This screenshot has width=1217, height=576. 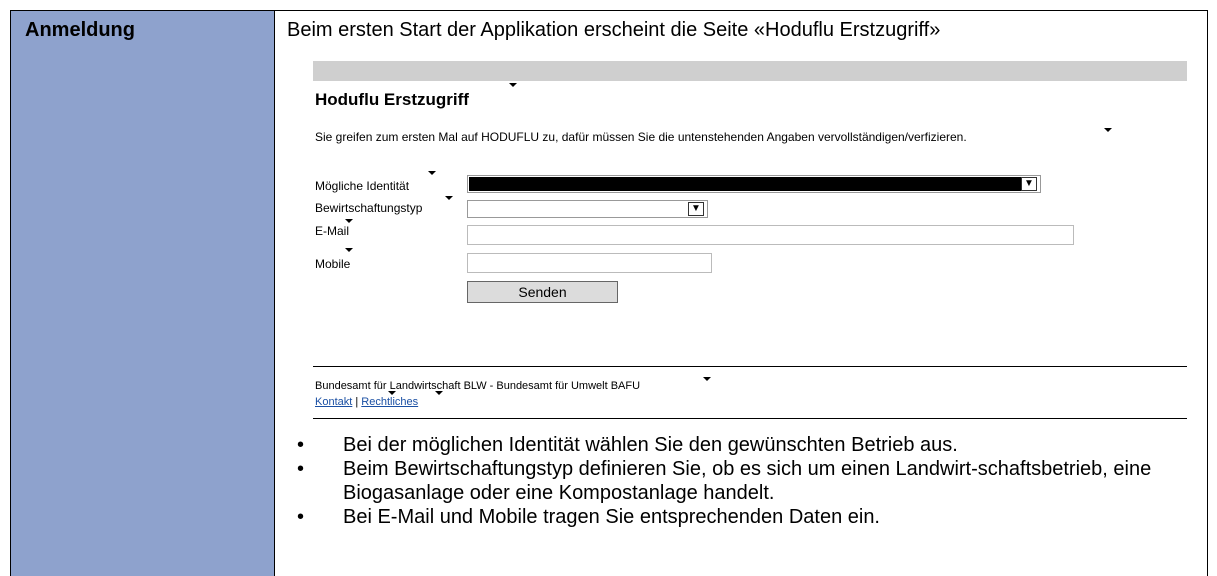 I want to click on redacted-value, so click(x=745, y=184).